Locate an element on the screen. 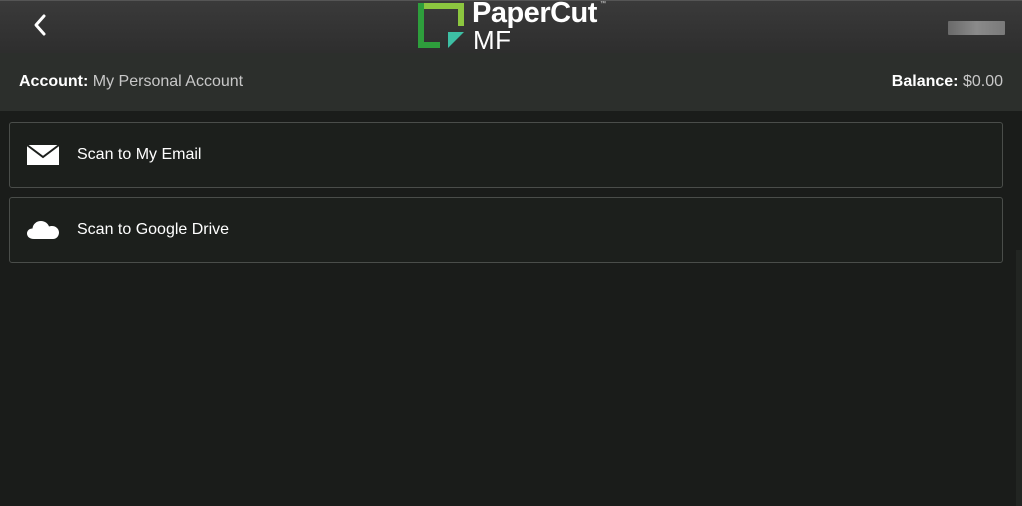 Image resolution: width=1022 pixels, height=506 pixels. account-info: Account: My Personal Account is located at coordinates (131, 82).